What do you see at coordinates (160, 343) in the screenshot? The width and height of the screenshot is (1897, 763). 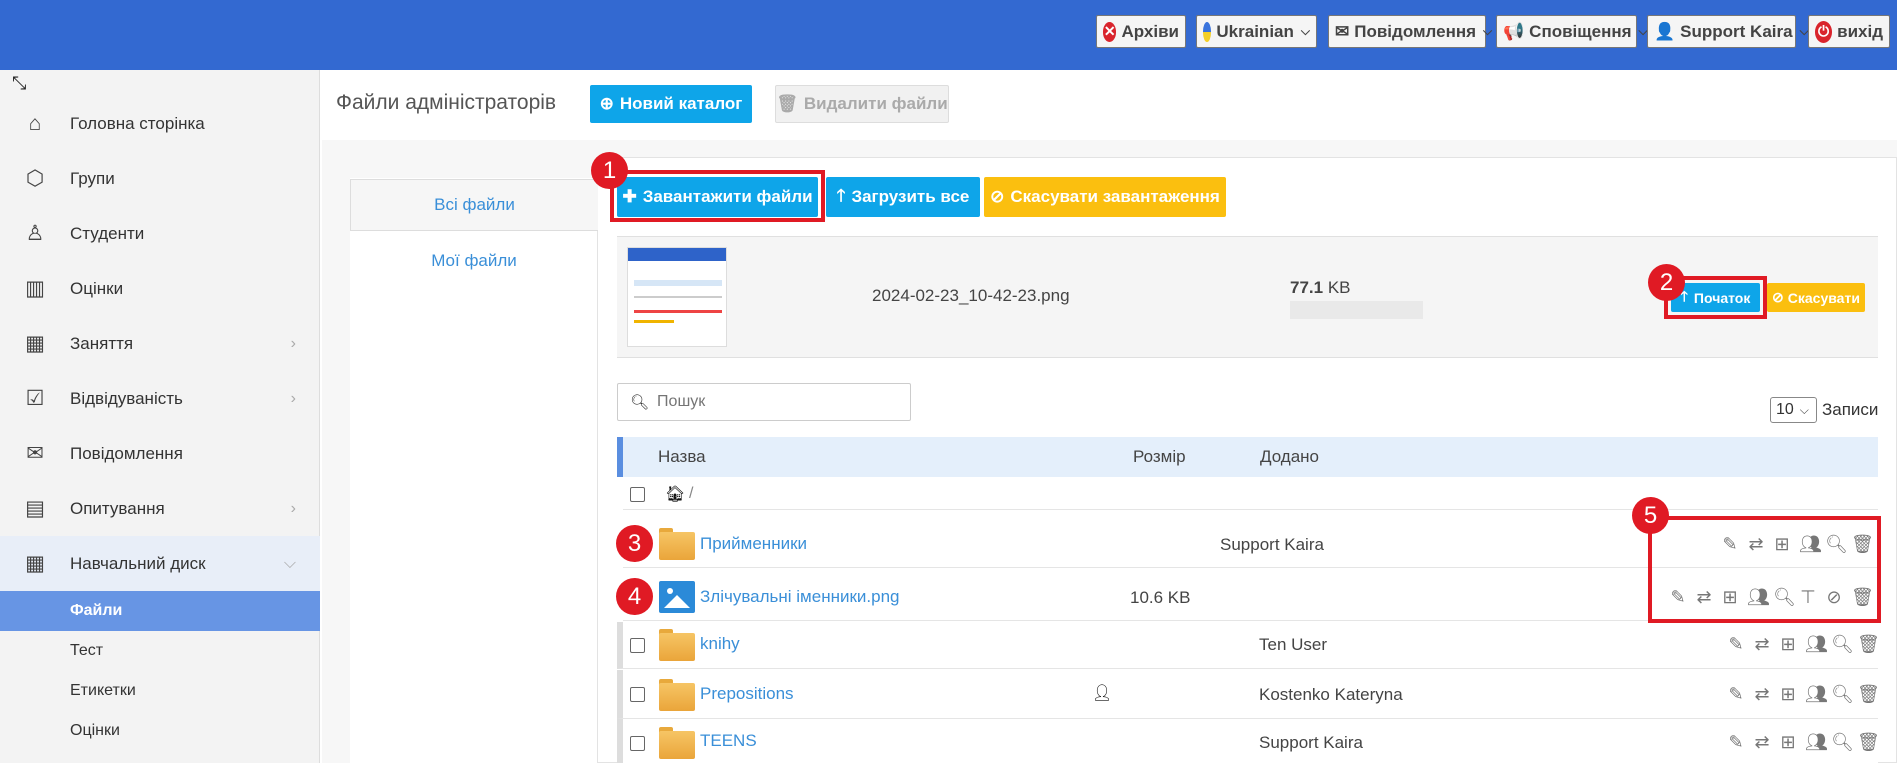 I see `sidebar-item-lessons: ▦ Заняття ›` at bounding box center [160, 343].